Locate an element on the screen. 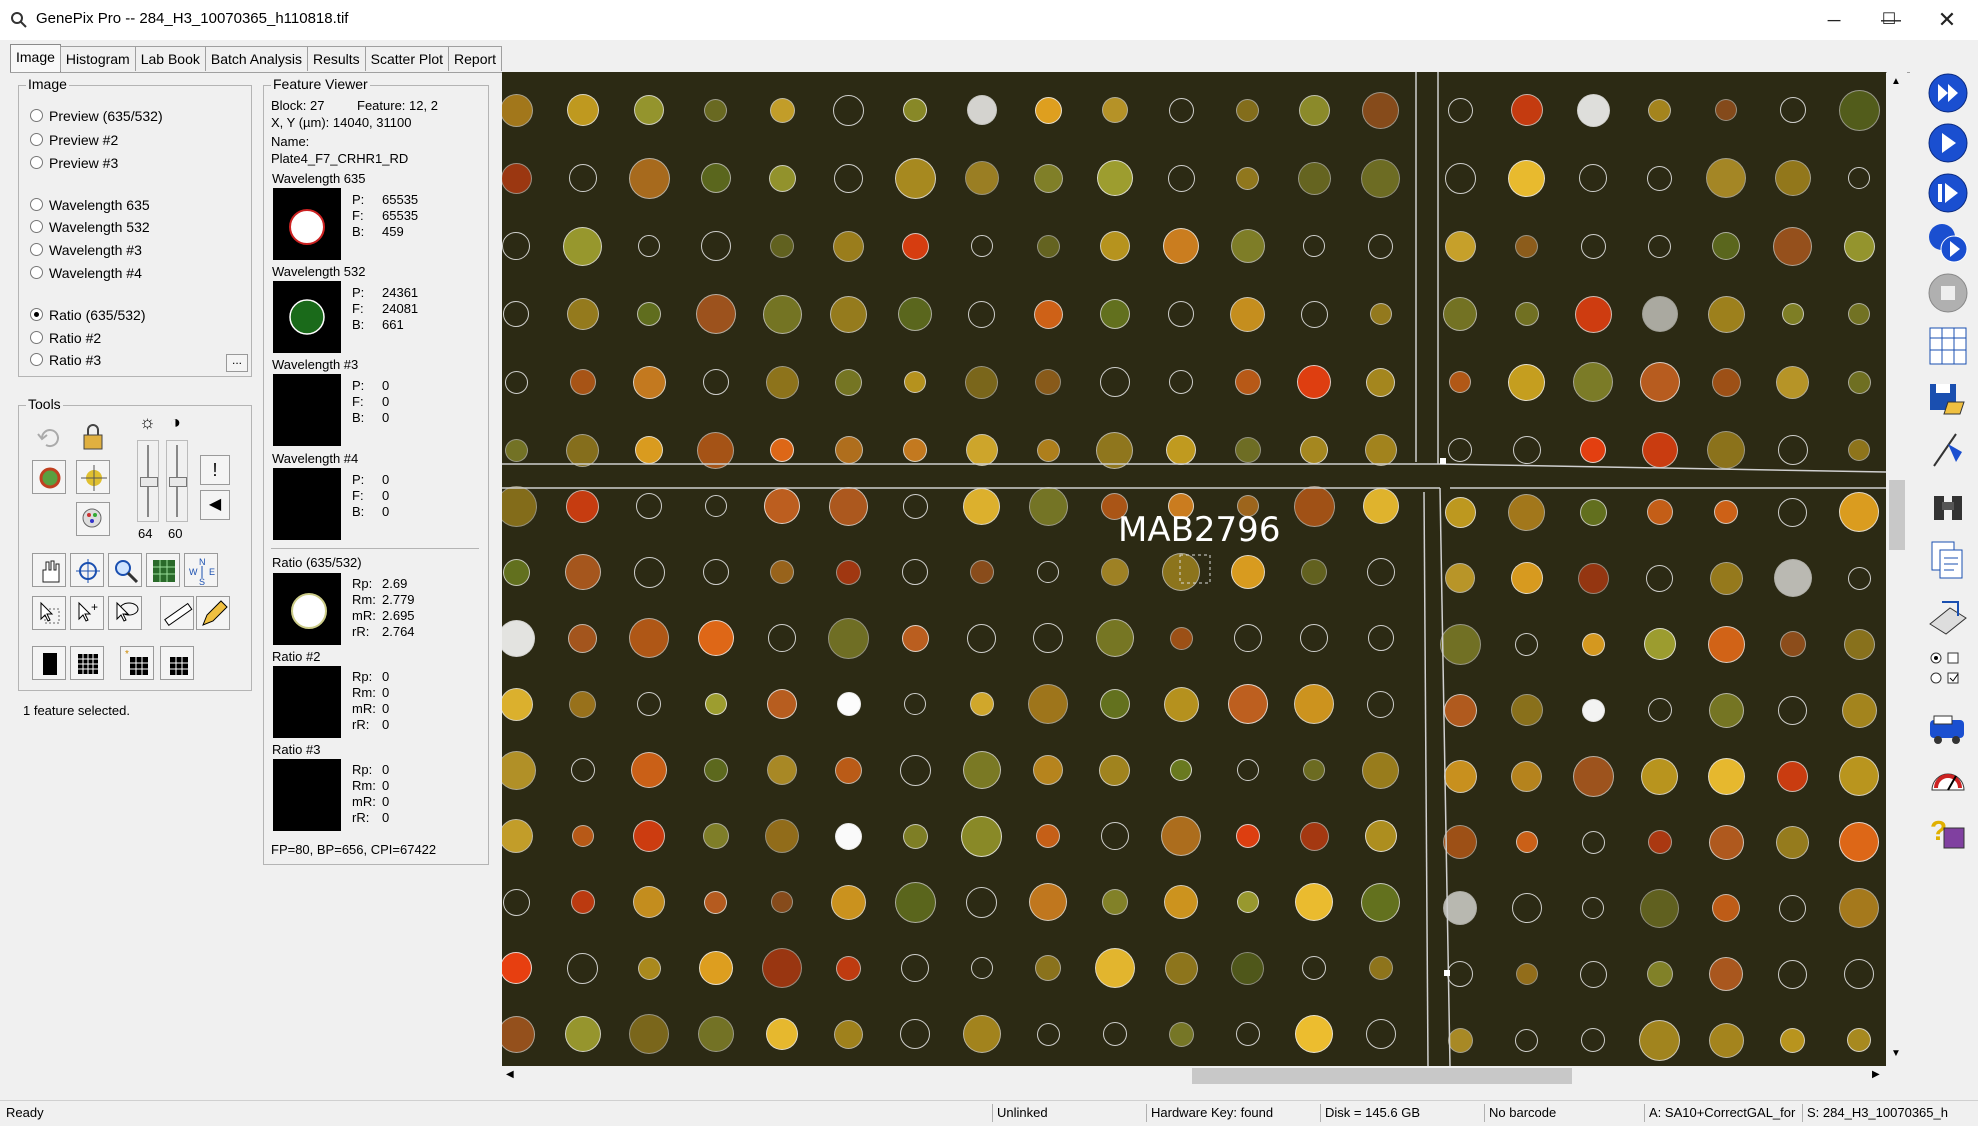  maximize-window-button: ☐ is located at coordinates (1889, 20).